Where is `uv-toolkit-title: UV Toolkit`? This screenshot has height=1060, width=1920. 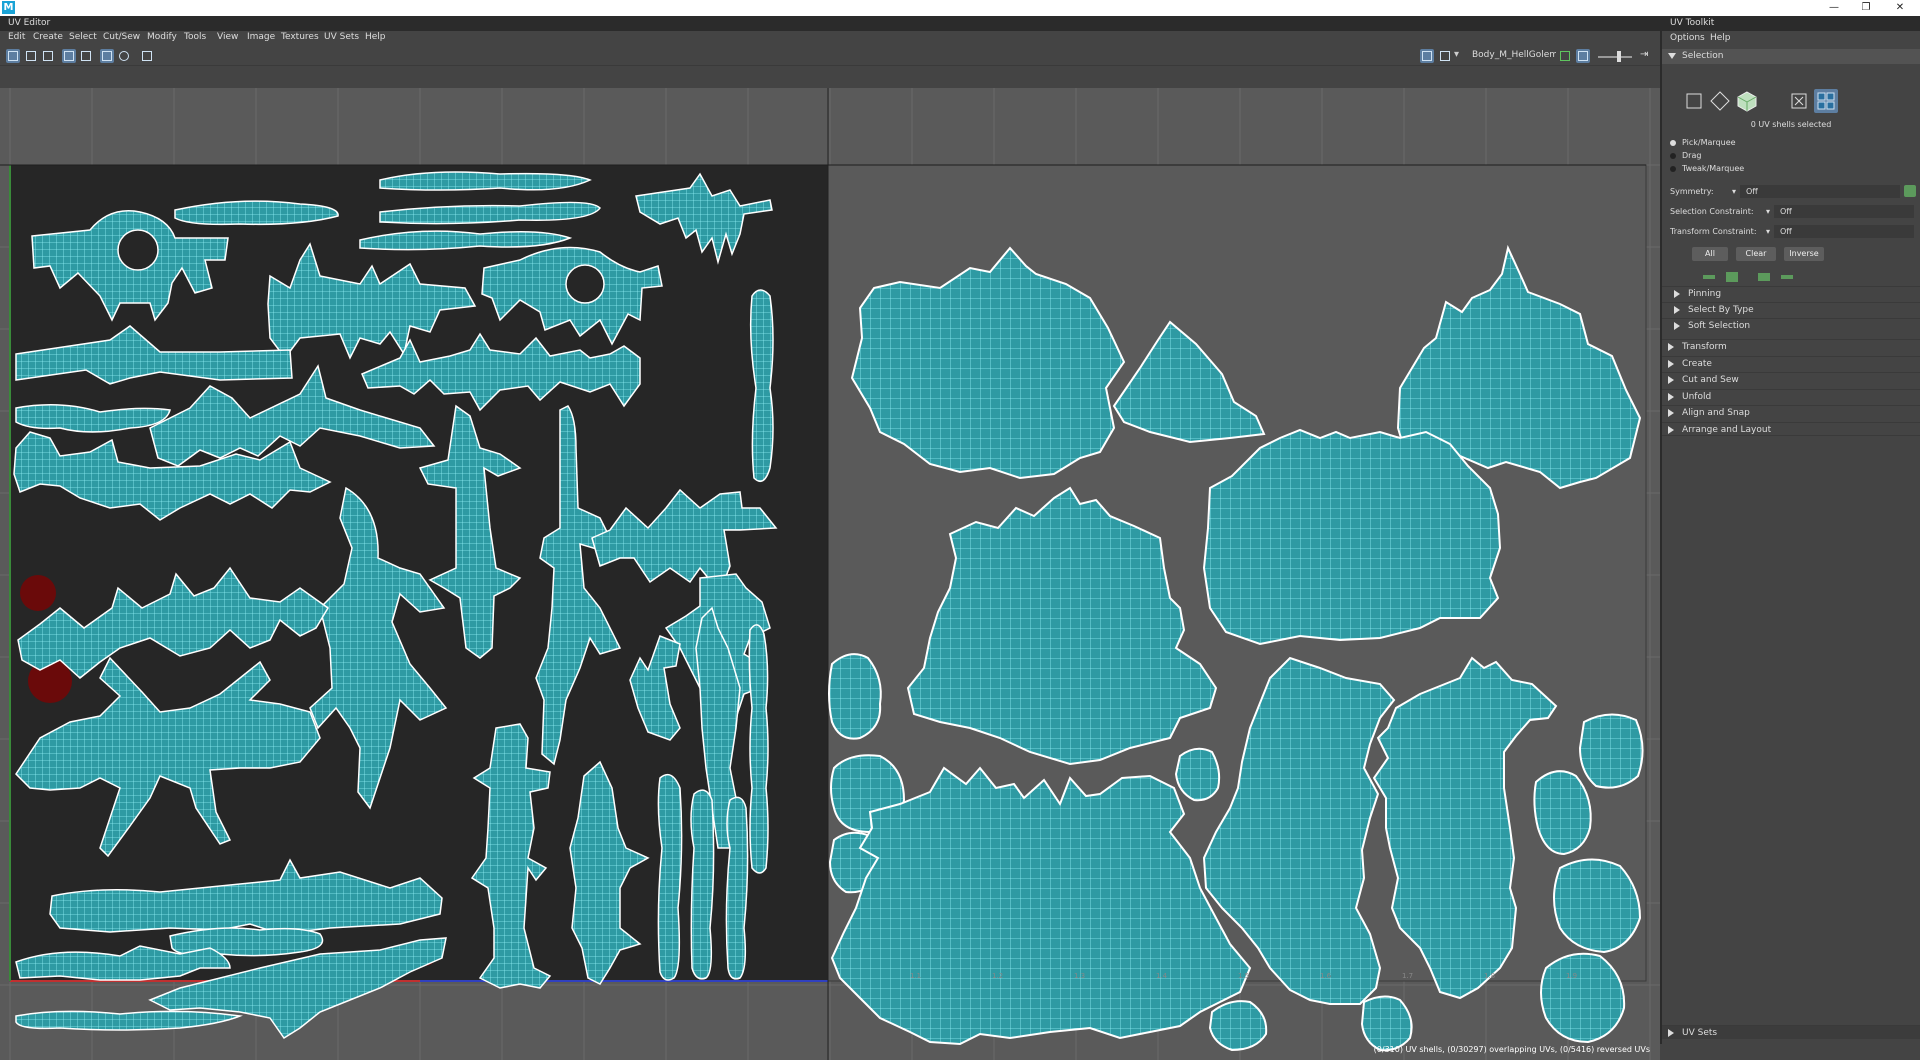
uv-toolkit-title: UV Toolkit is located at coordinates (1791, 23).